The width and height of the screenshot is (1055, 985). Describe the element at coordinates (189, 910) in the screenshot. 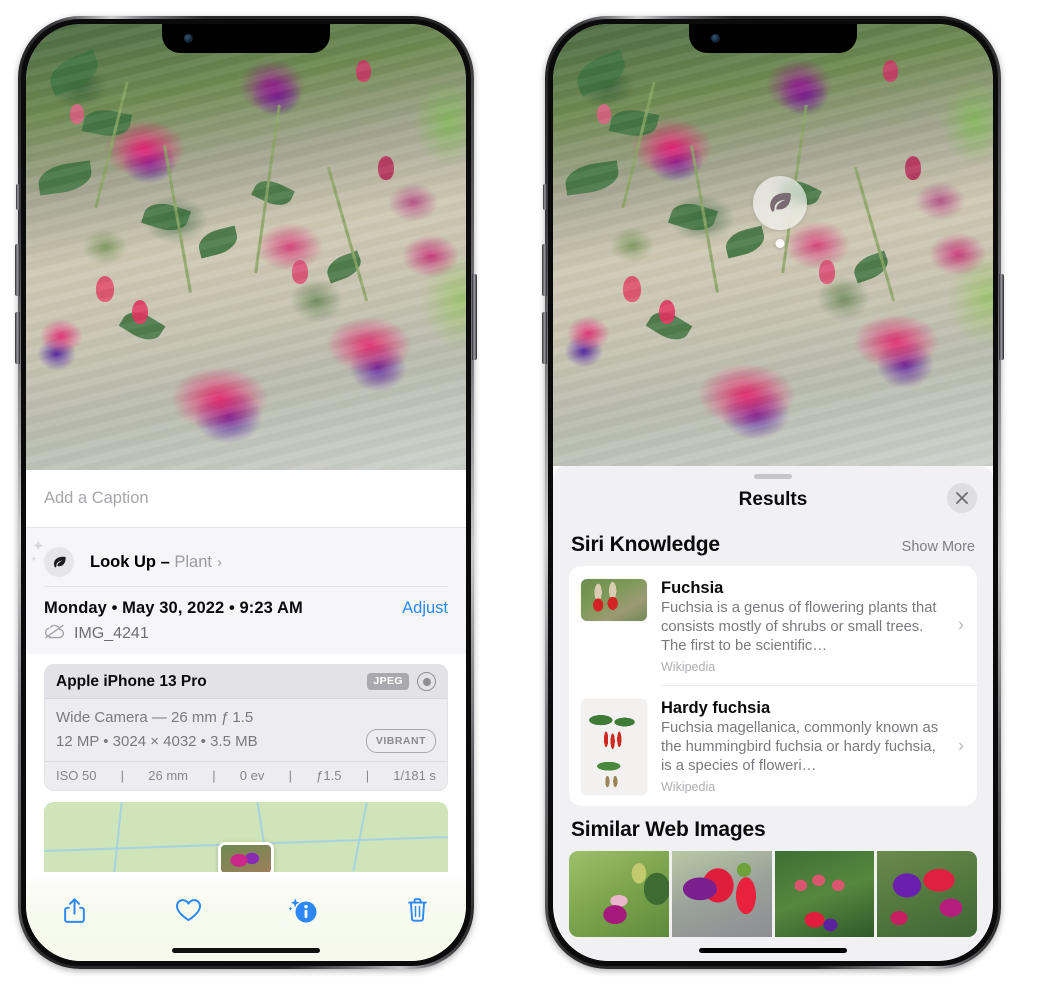

I see `heart-icon` at that location.